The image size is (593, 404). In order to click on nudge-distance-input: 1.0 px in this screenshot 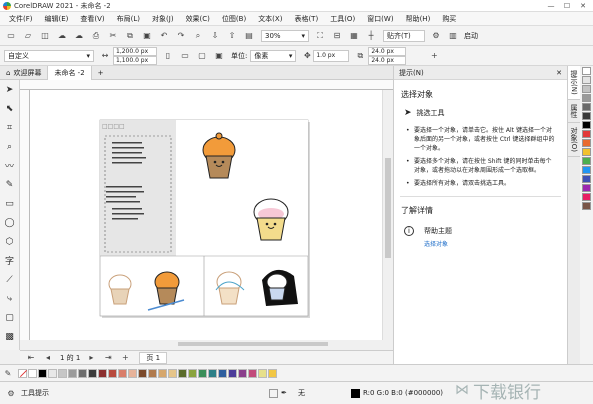, I will do `click(331, 55)`.